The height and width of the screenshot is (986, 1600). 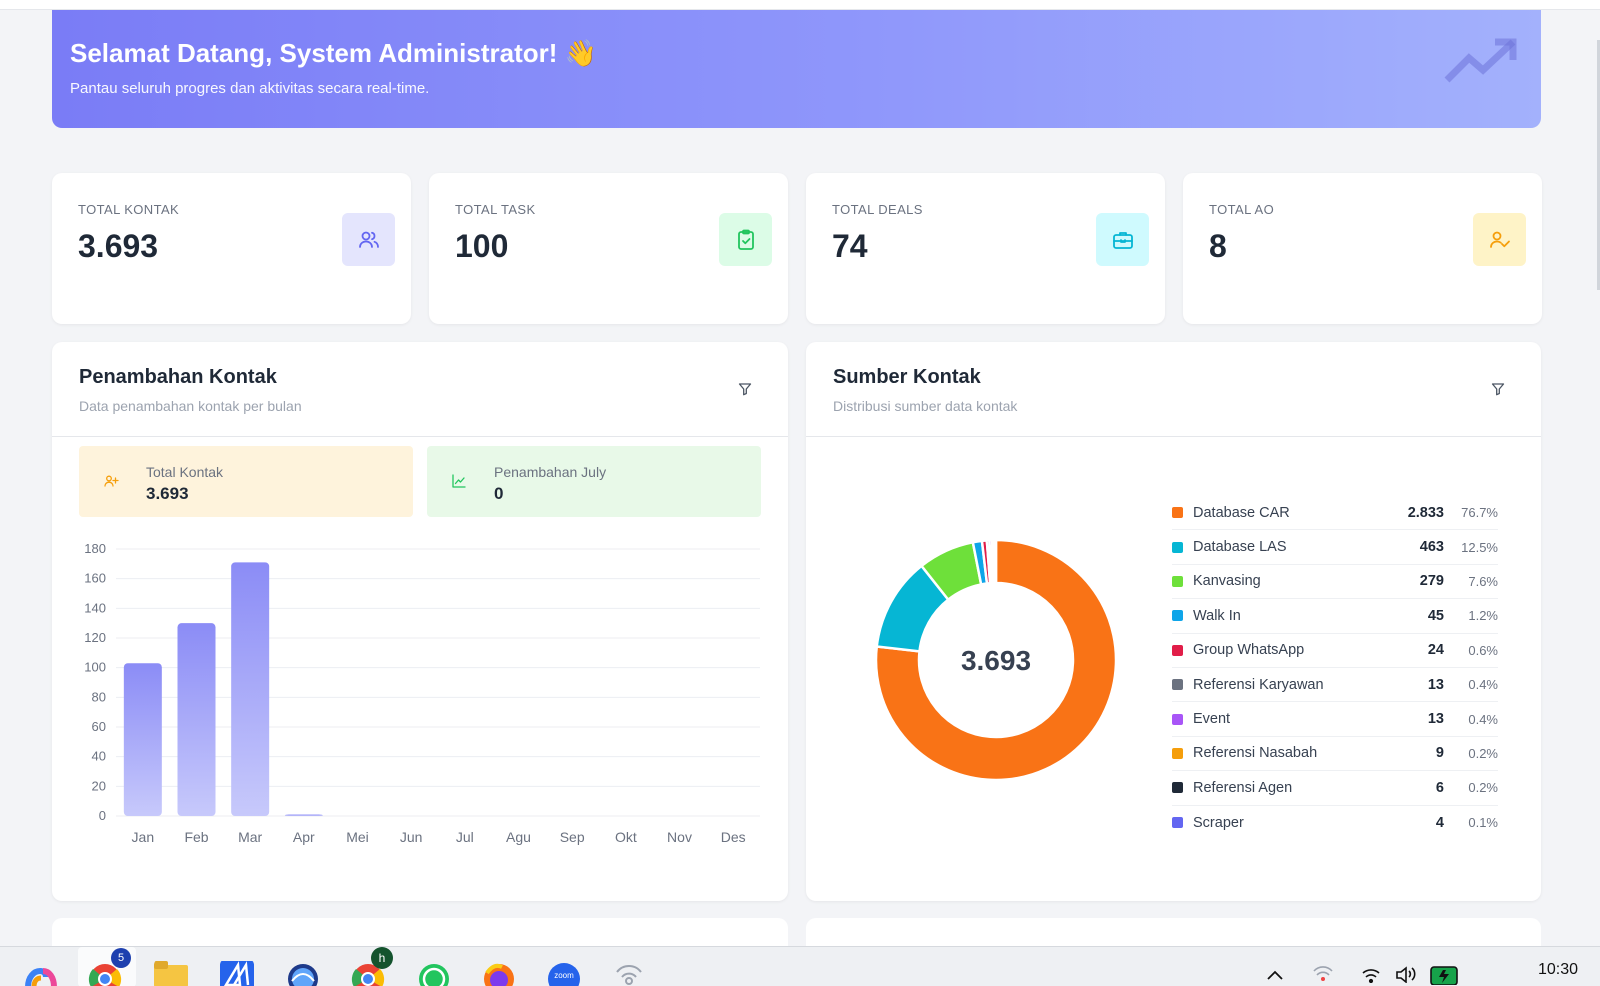 I want to click on panel-subtitle: Distribusi sumber data kontak, so click(x=925, y=406).